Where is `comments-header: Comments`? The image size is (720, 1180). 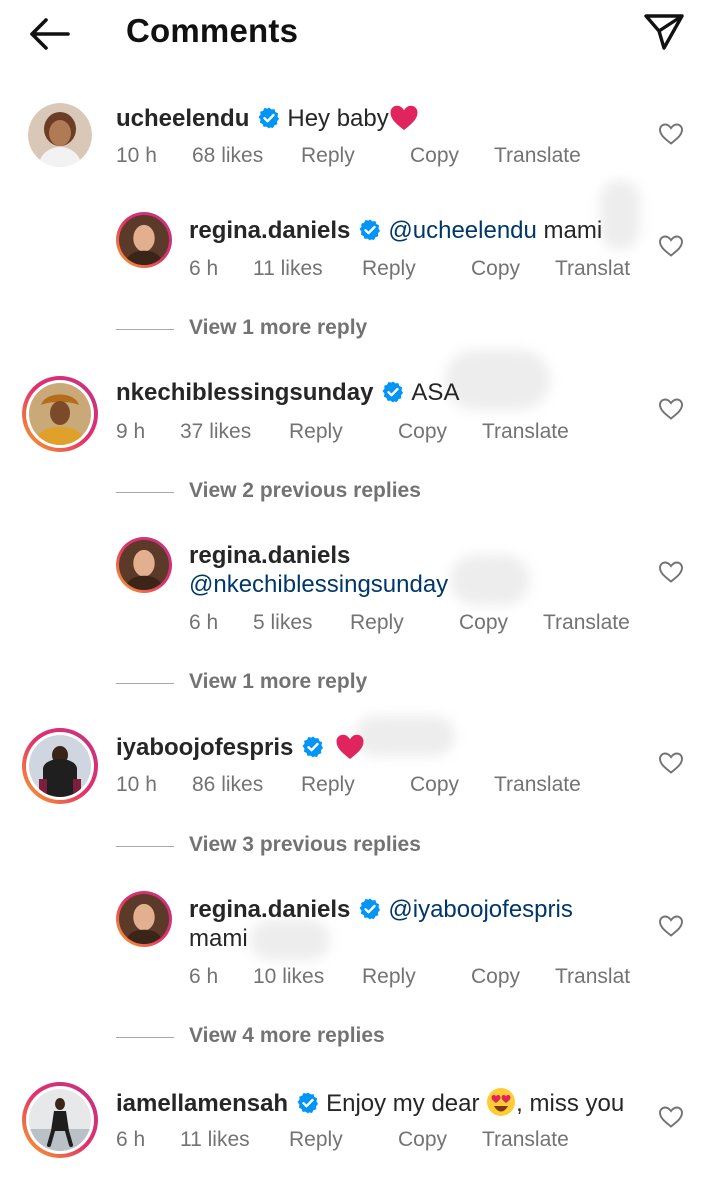 comments-header: Comments is located at coordinates (360, 35).